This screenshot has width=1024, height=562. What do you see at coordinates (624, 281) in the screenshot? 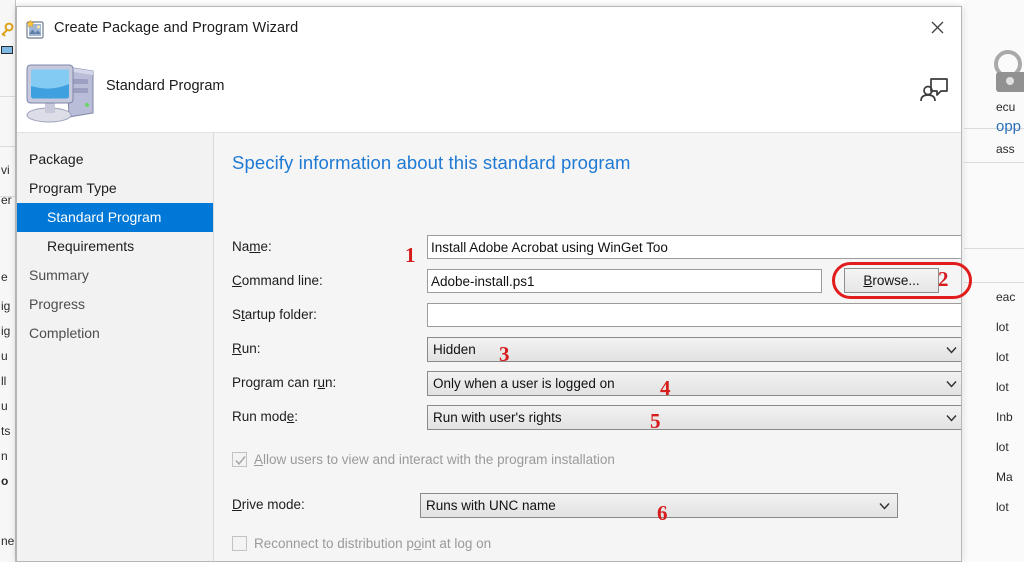
I see `command-line-input` at bounding box center [624, 281].